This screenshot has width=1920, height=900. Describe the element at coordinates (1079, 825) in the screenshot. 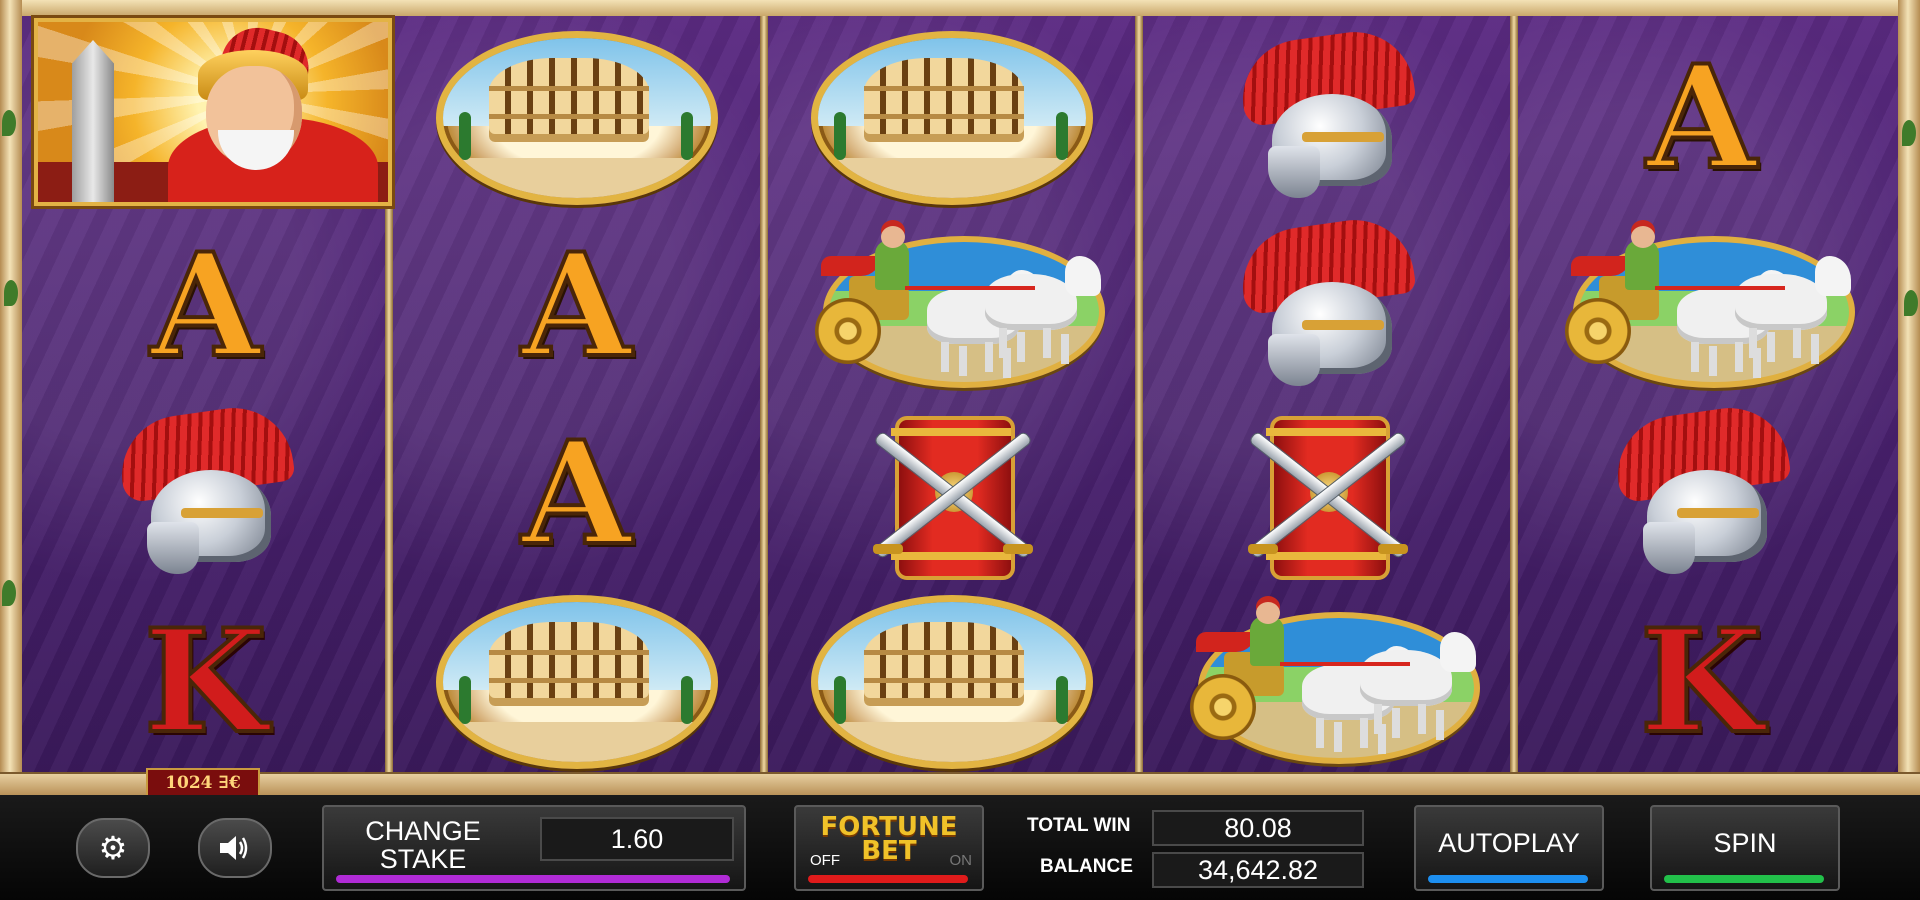

I see `total-win-label: TOTAL WIN` at that location.